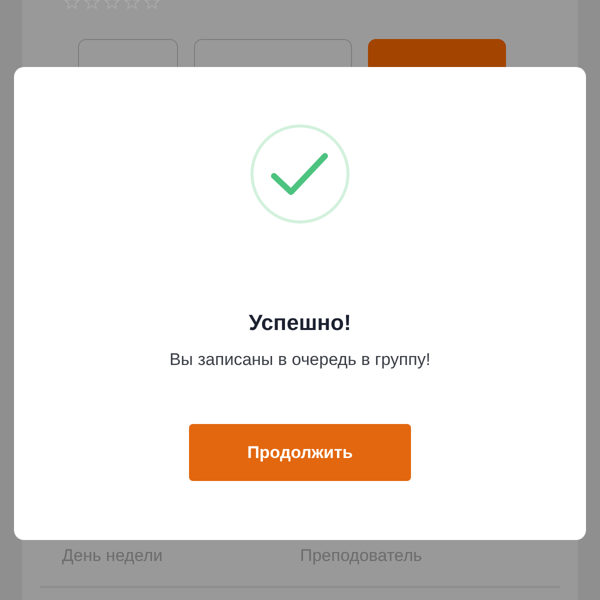  What do you see at coordinates (300, 174) in the screenshot?
I see `checkmark-icon` at bounding box center [300, 174].